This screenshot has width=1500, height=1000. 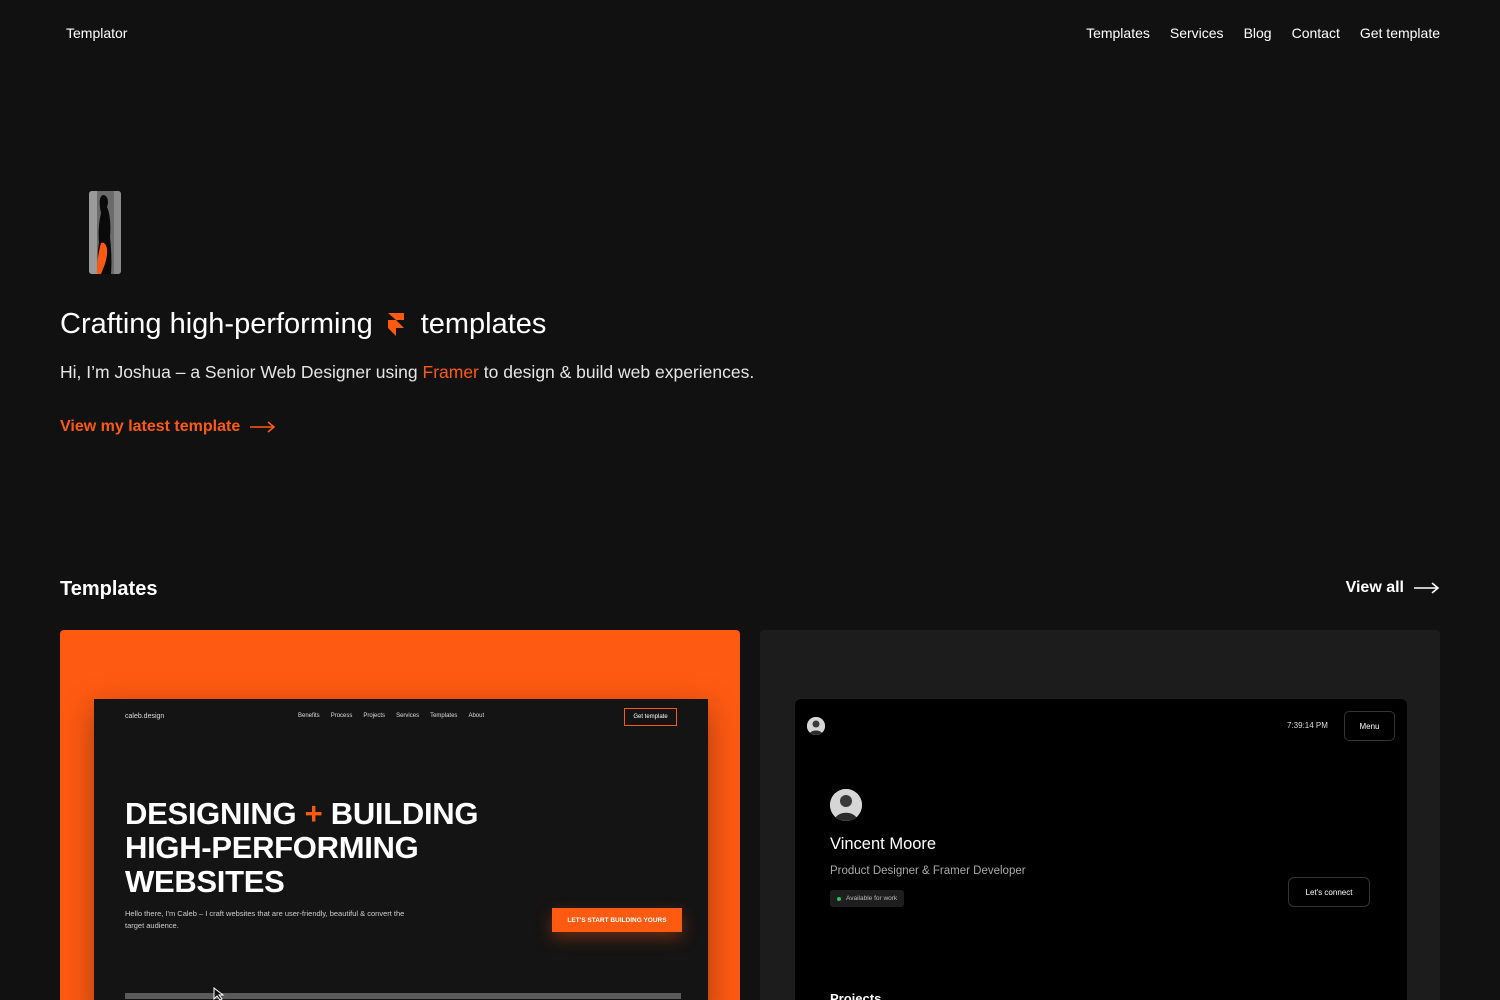 I want to click on preview-nav-item: Benefits, so click(x=309, y=716).